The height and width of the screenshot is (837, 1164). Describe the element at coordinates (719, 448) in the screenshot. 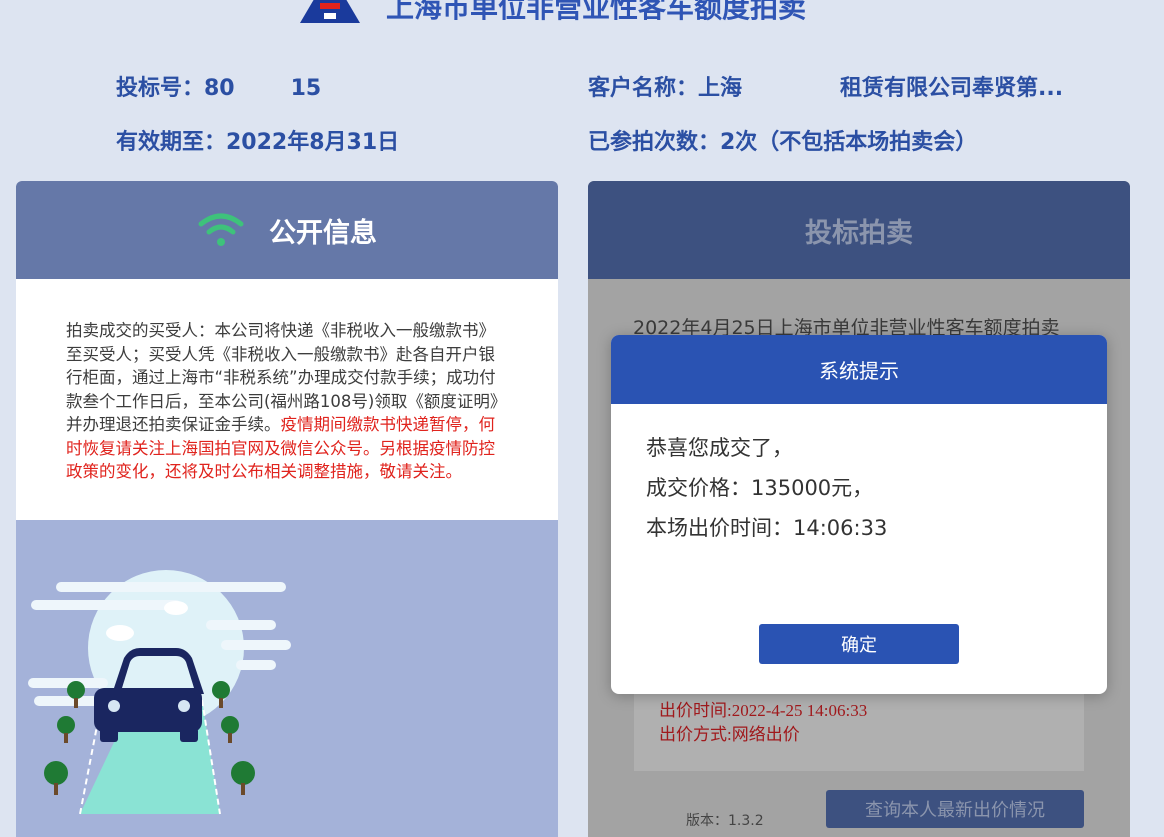

I see `dialog-line-congrats: 恭喜您成交了，` at that location.